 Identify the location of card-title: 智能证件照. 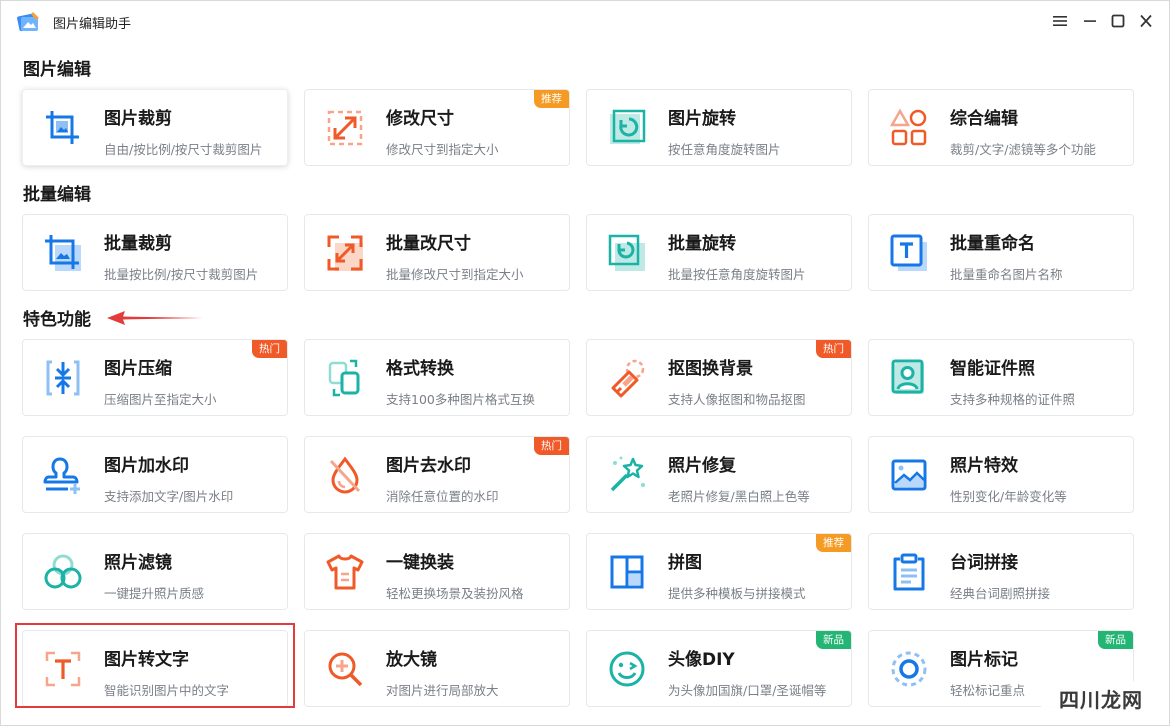
(992, 369).